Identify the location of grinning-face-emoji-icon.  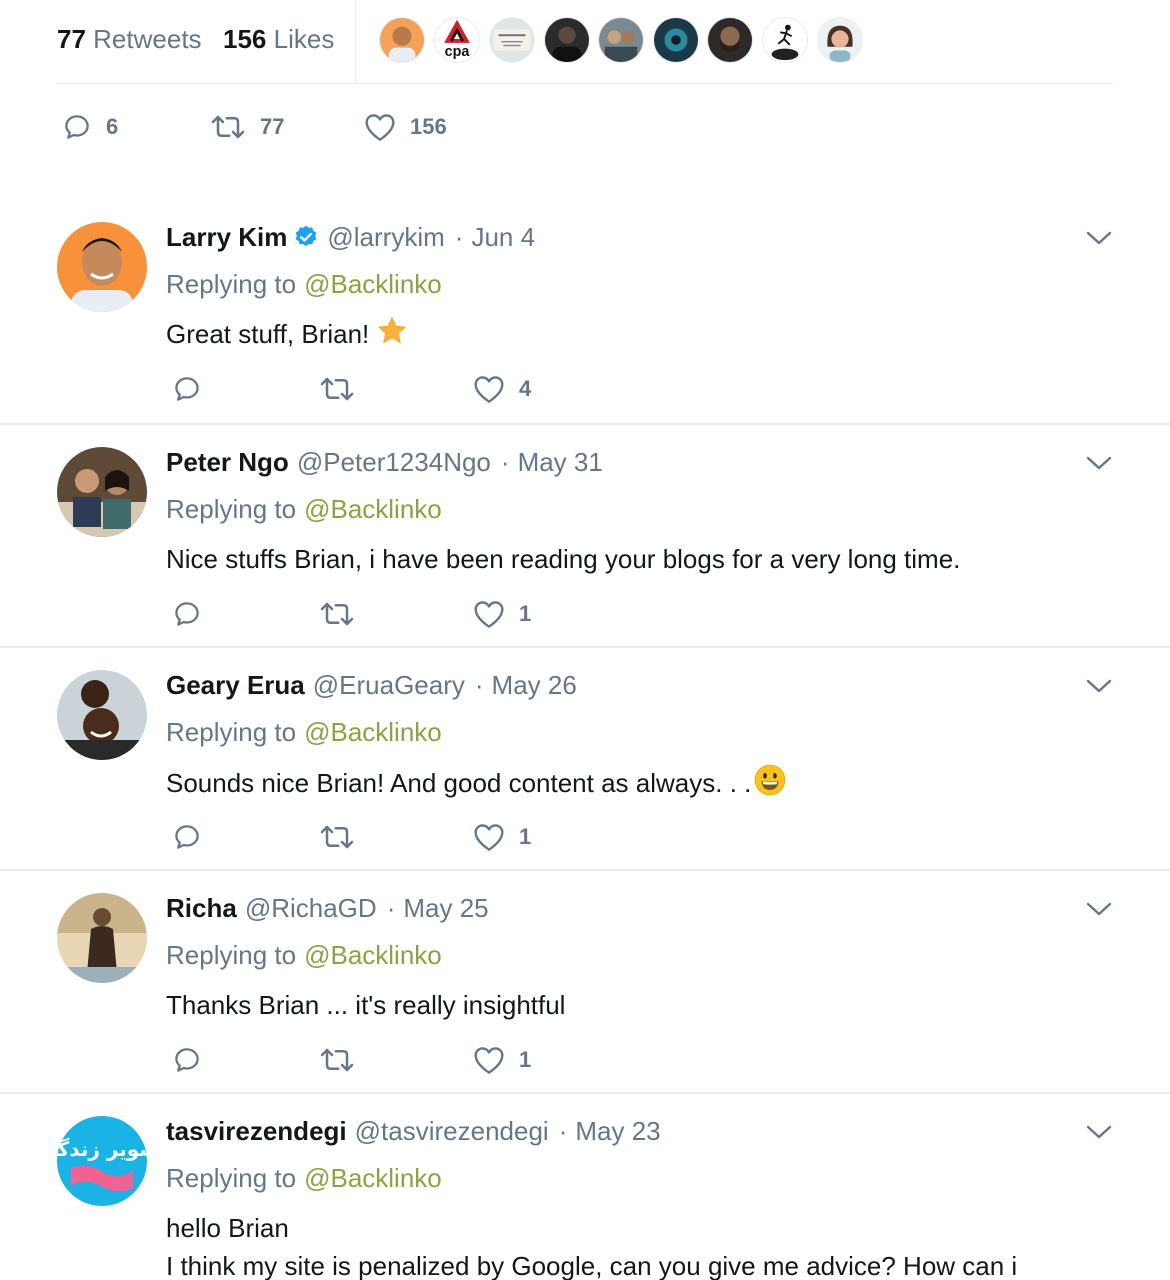
(770, 785).